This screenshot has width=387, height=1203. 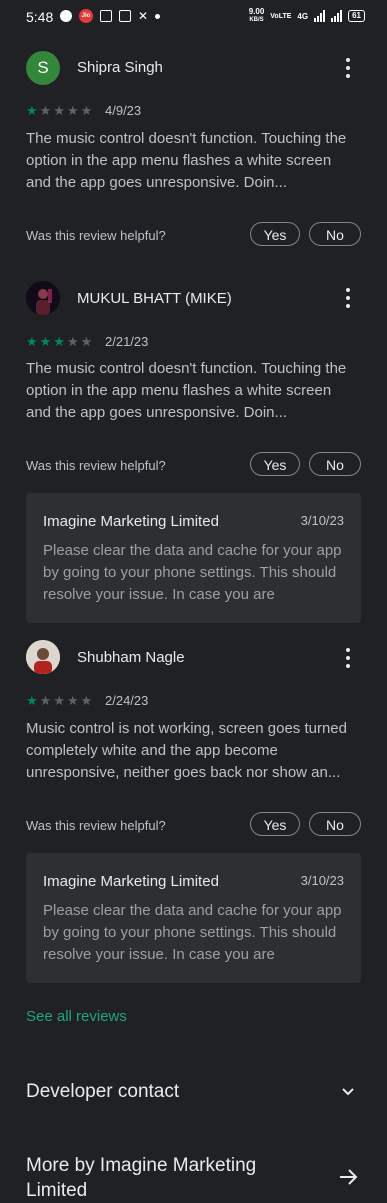 I want to click on battery-icon: 61, so click(x=356, y=16).